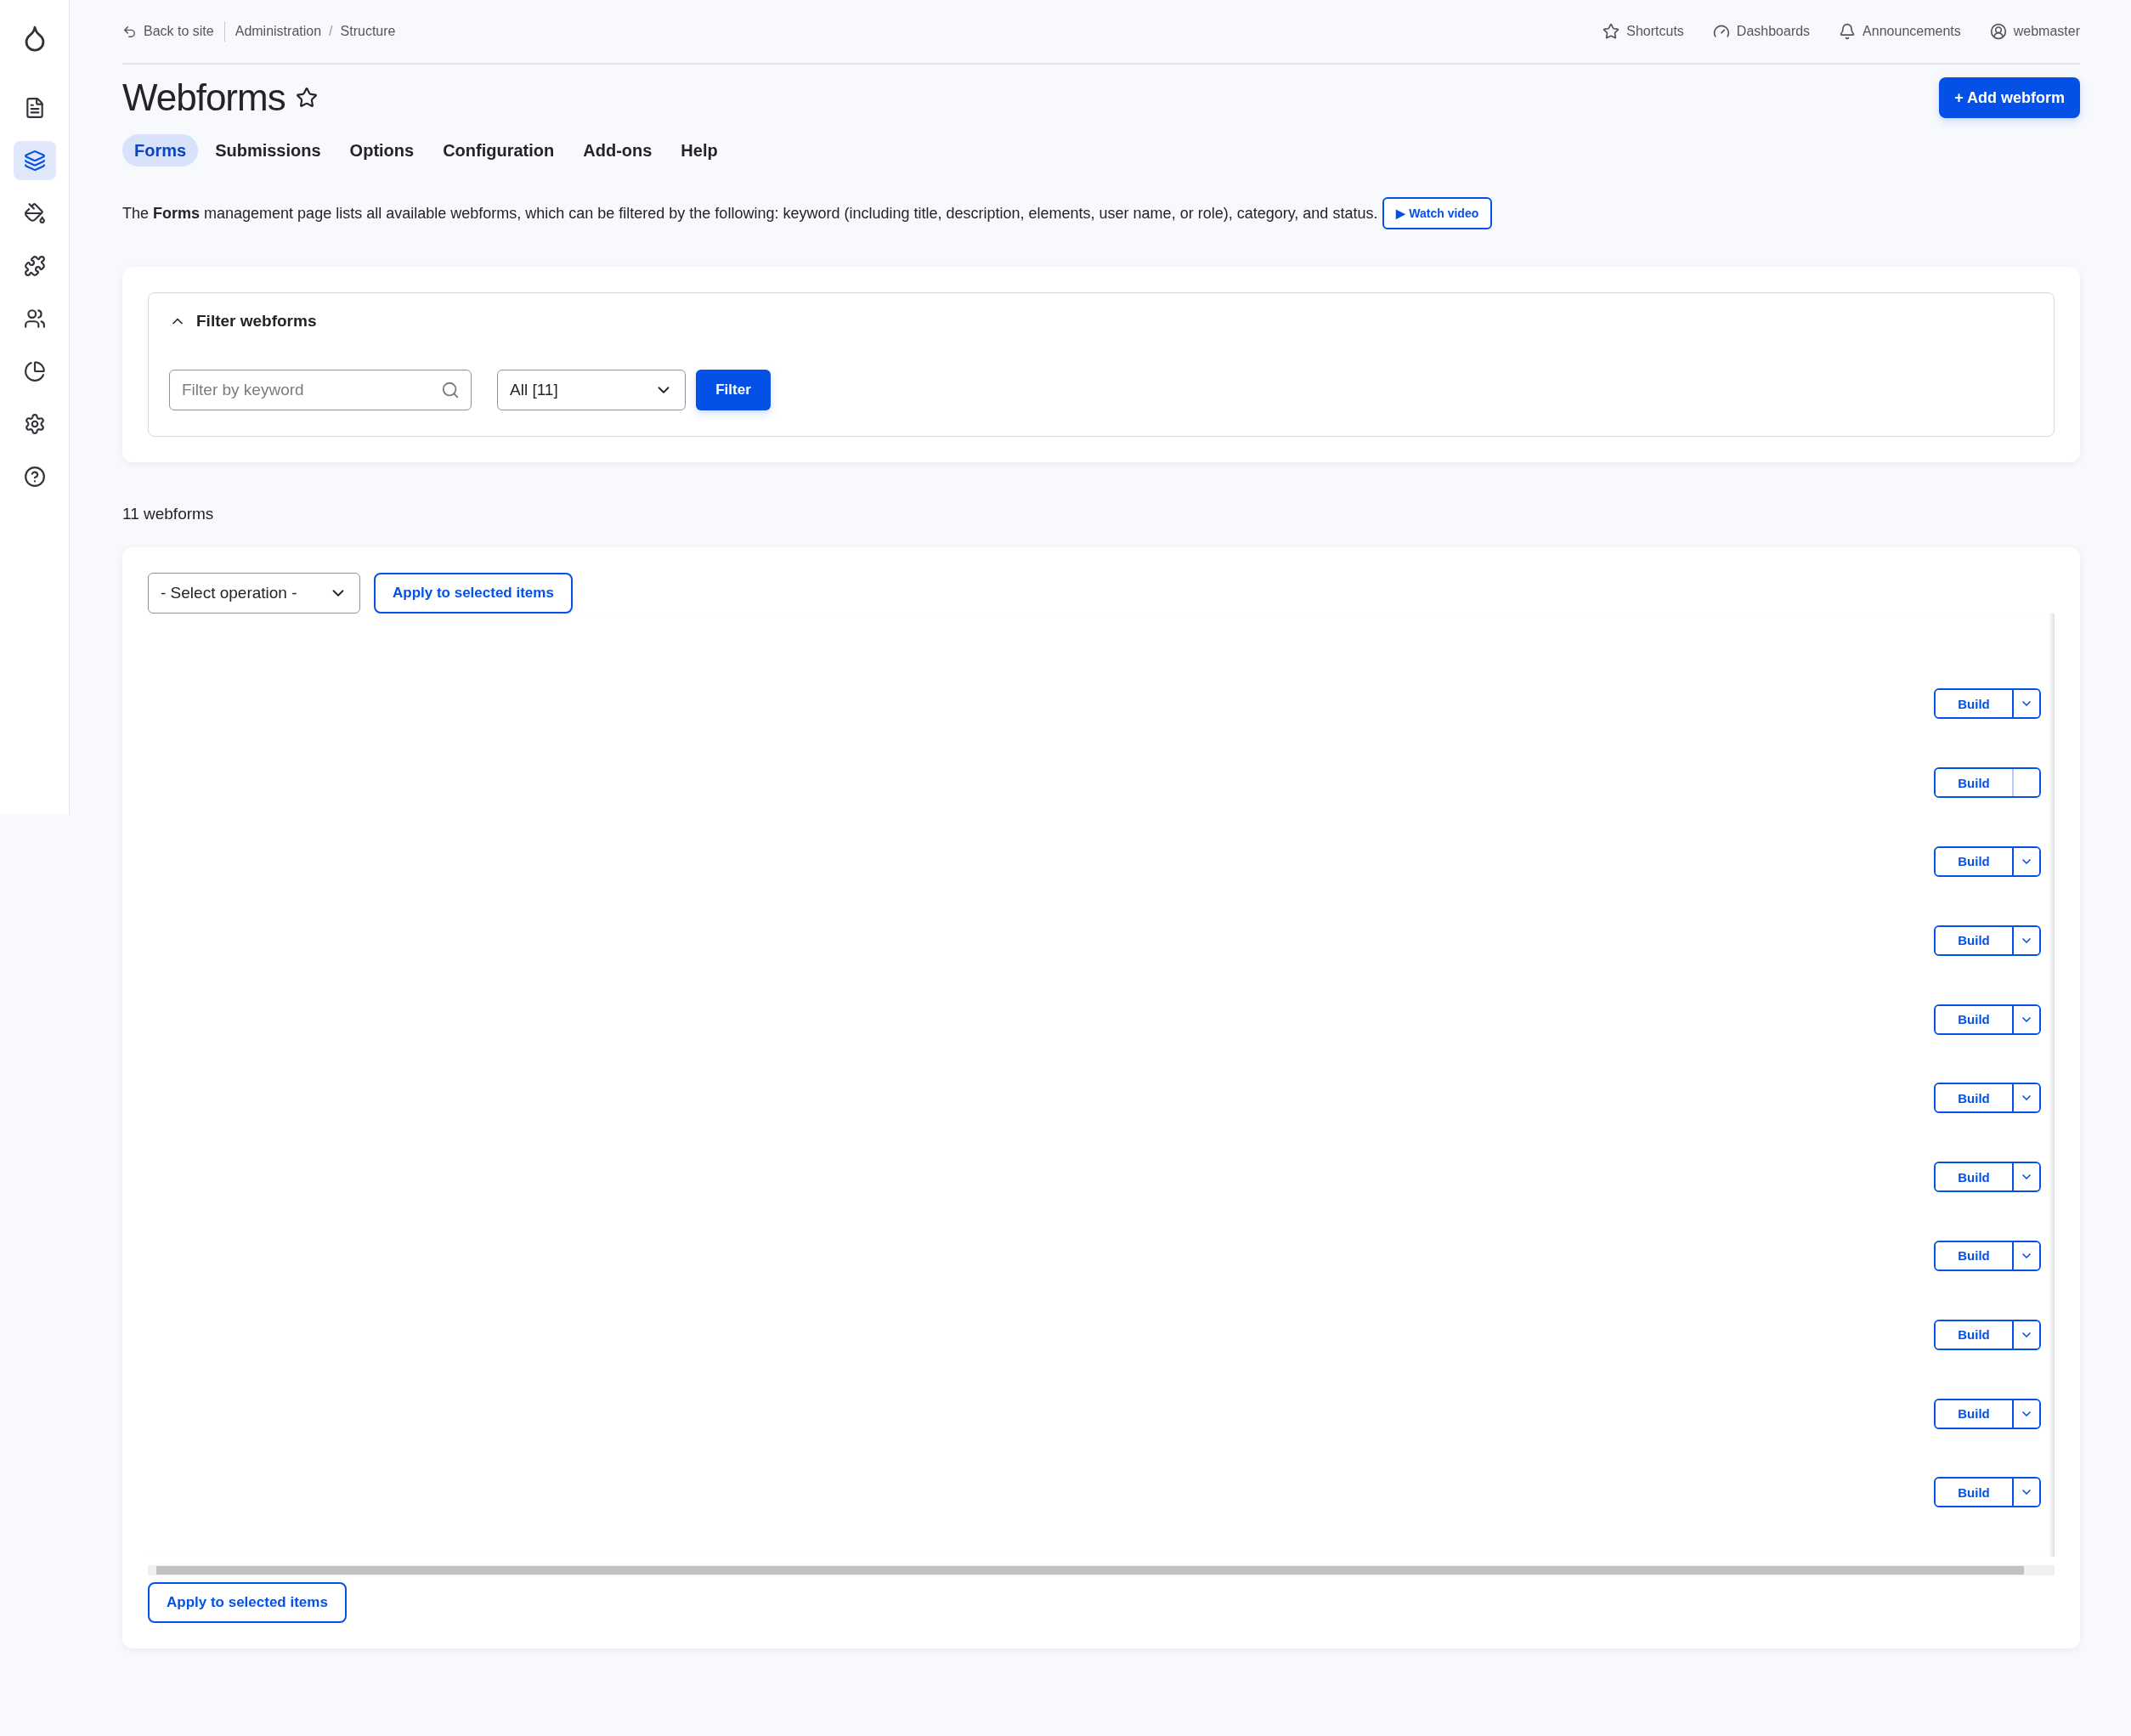 The height and width of the screenshot is (1736, 2131). Describe the element at coordinates (617, 150) in the screenshot. I see `tab: Add-ons` at that location.